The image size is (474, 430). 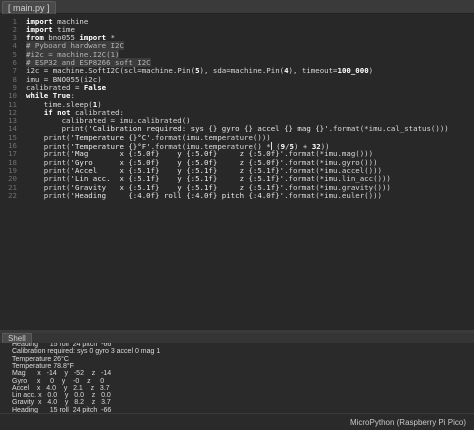 I want to click on shell-line: Mag x -14 y -52 z -14, so click(x=62, y=374).